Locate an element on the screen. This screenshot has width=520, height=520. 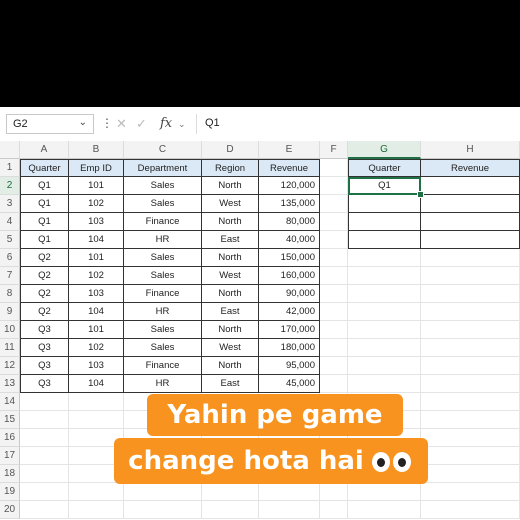
table-cell: 80,000 is located at coordinates (289, 222).